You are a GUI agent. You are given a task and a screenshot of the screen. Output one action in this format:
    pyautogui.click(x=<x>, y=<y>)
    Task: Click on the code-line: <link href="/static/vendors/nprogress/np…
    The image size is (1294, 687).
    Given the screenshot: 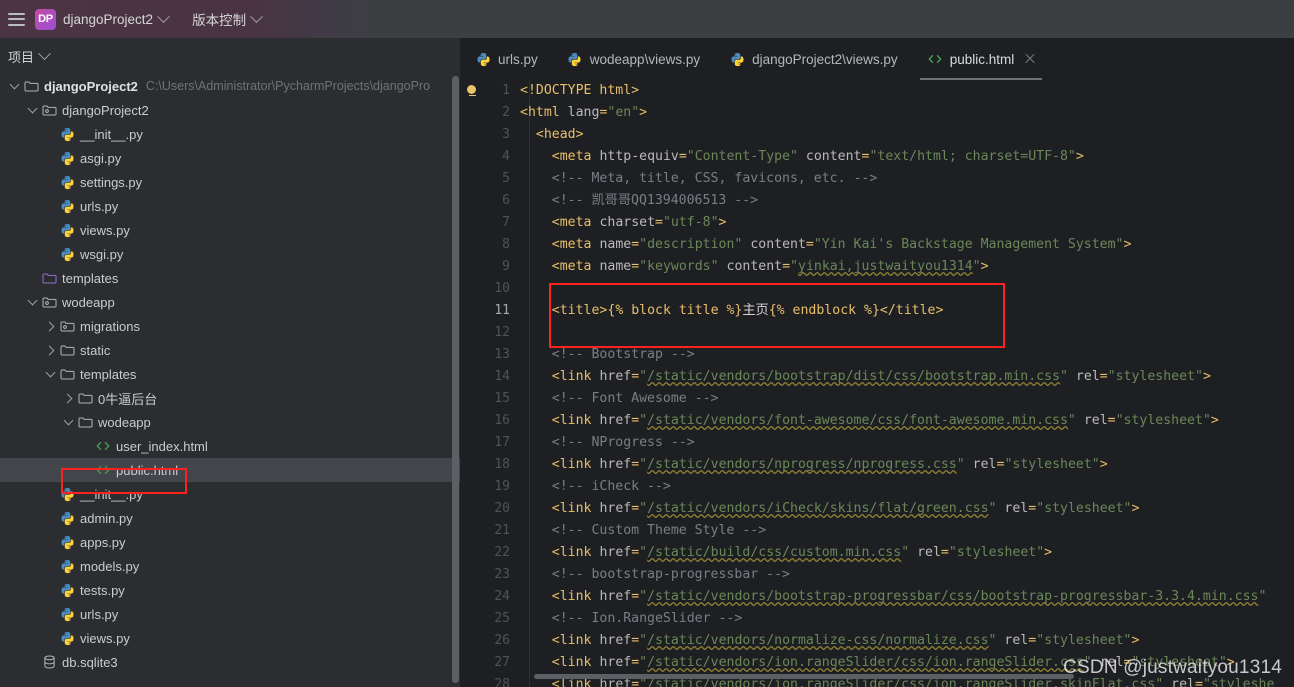 What is the action you would take?
    pyautogui.click(x=907, y=465)
    